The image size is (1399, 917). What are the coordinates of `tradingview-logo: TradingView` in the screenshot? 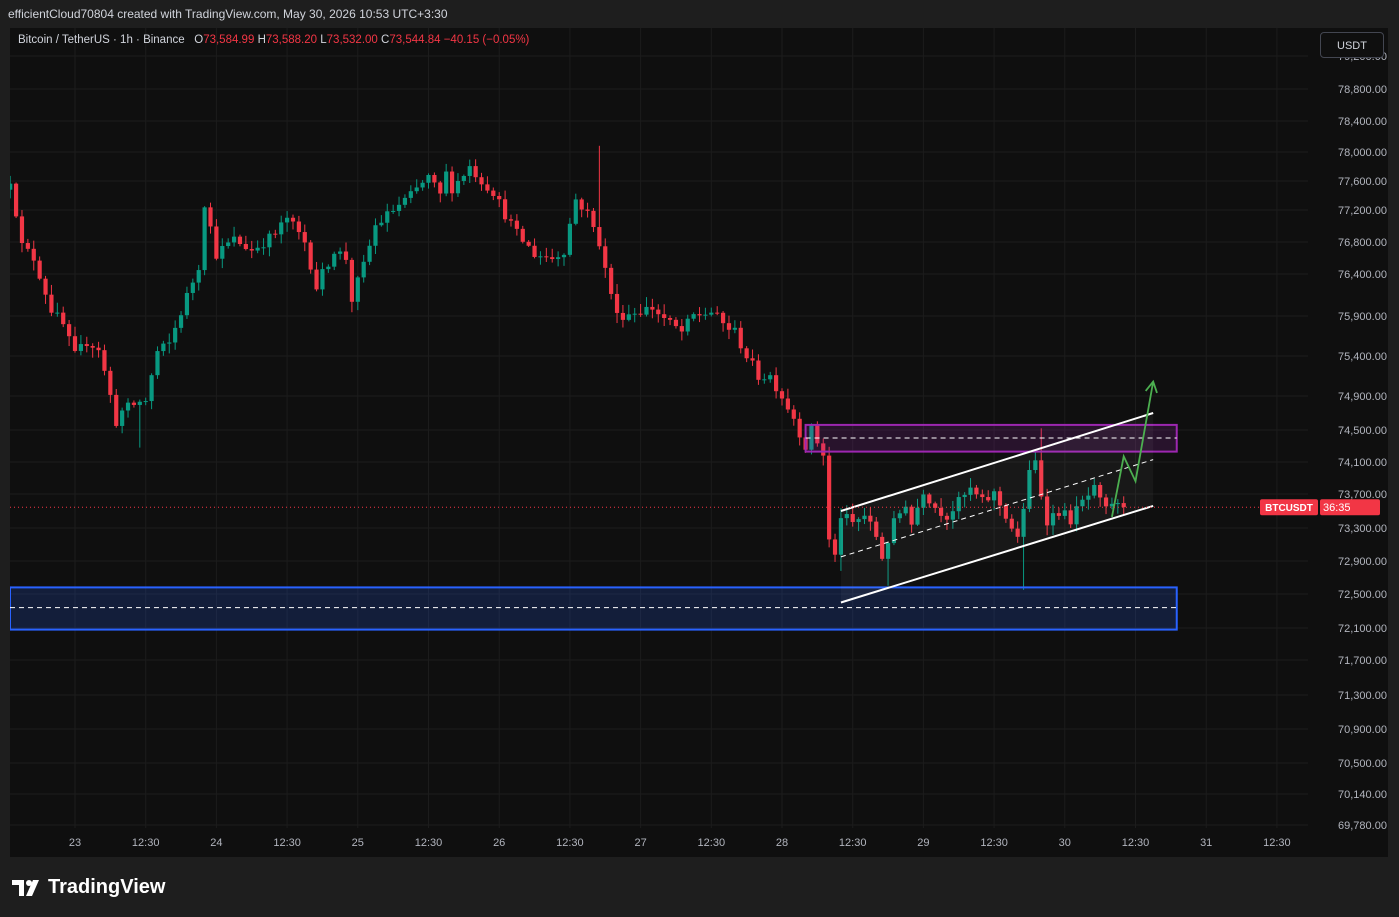 It's located at (88, 887).